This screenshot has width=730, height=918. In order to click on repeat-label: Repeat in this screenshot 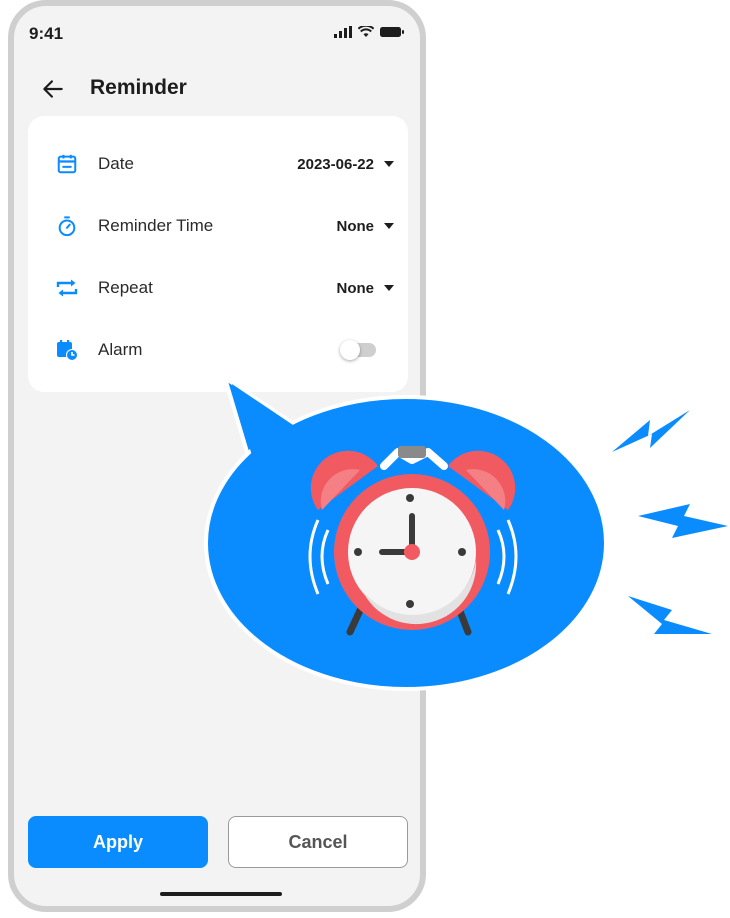, I will do `click(125, 287)`.